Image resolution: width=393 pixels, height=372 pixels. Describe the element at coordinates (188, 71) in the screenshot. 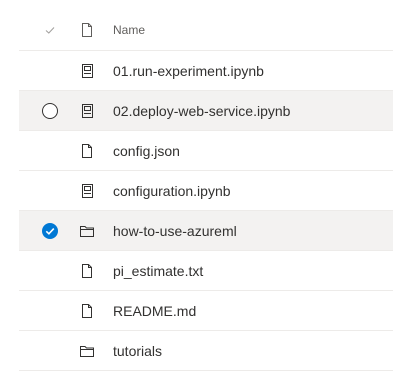

I see `file-name: 01.run-experiment.ipynb` at that location.